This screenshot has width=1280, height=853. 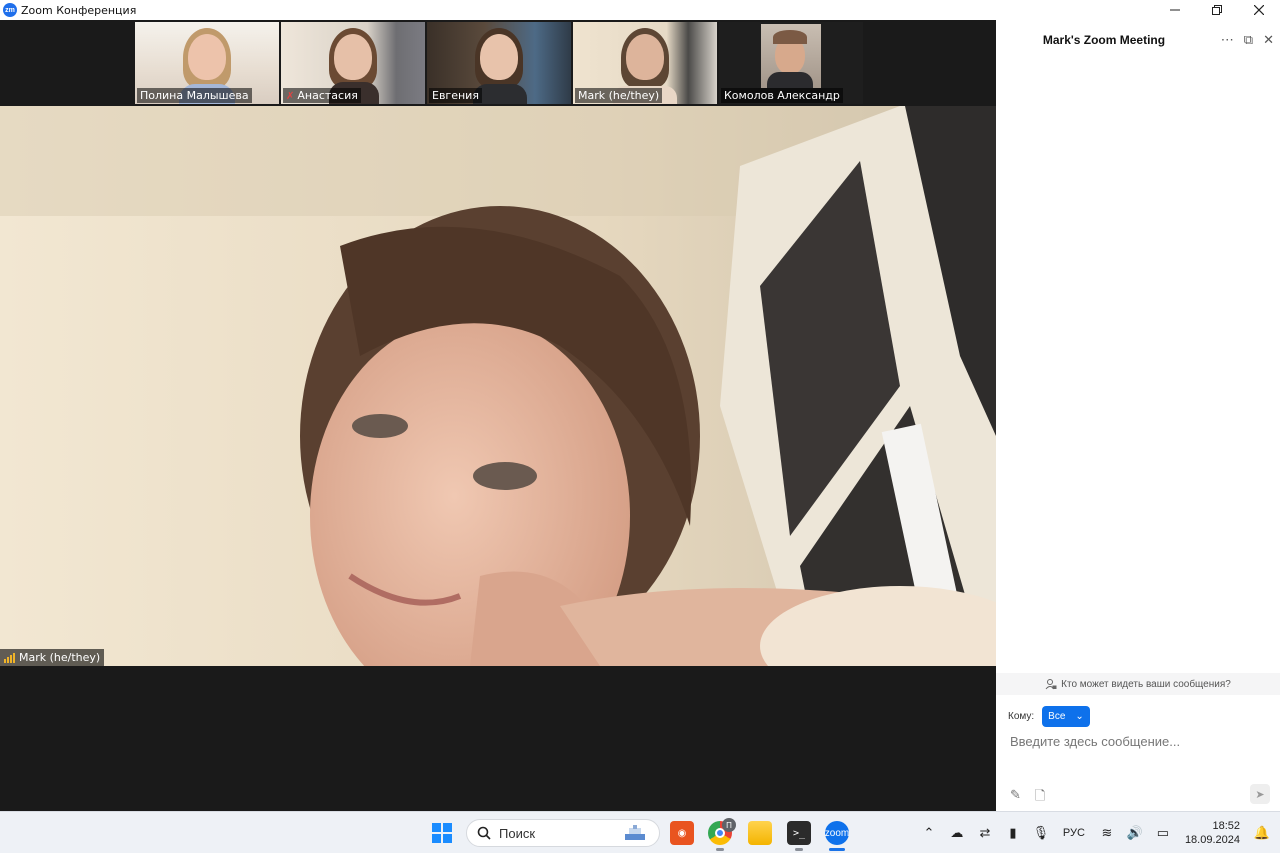 I want to click on person-lock-icon, so click(x=1051, y=684).